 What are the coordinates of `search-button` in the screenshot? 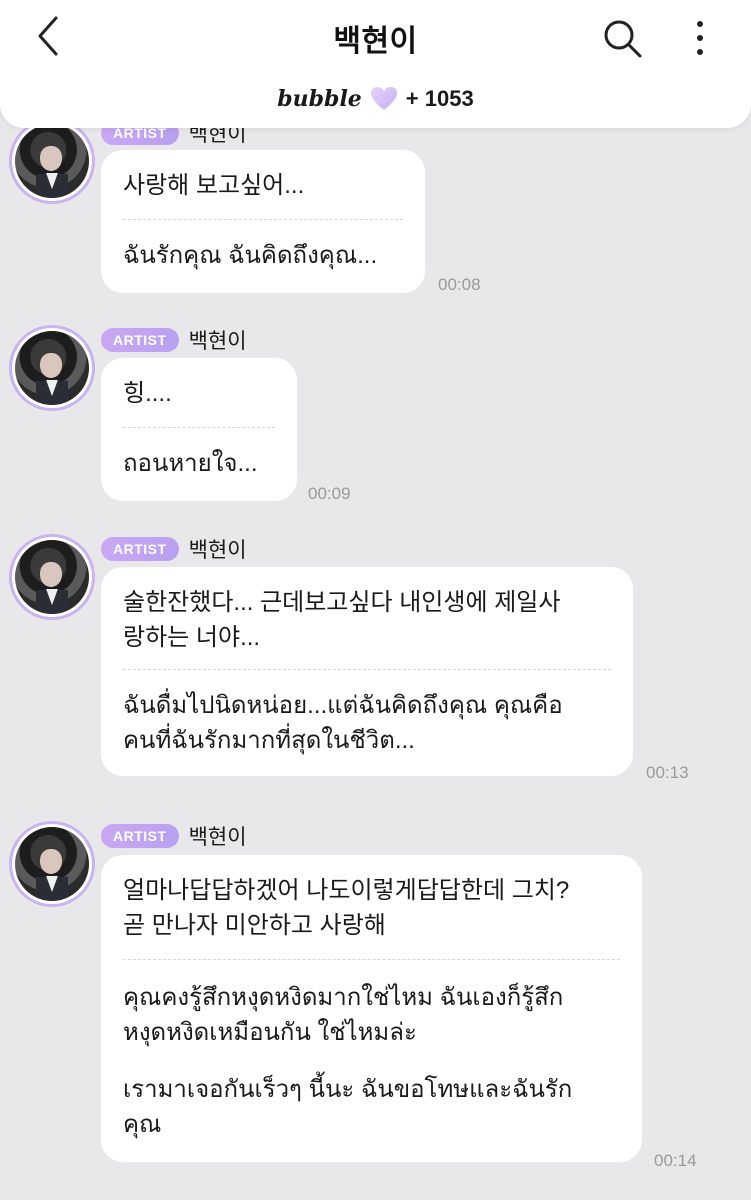 It's located at (622, 38).